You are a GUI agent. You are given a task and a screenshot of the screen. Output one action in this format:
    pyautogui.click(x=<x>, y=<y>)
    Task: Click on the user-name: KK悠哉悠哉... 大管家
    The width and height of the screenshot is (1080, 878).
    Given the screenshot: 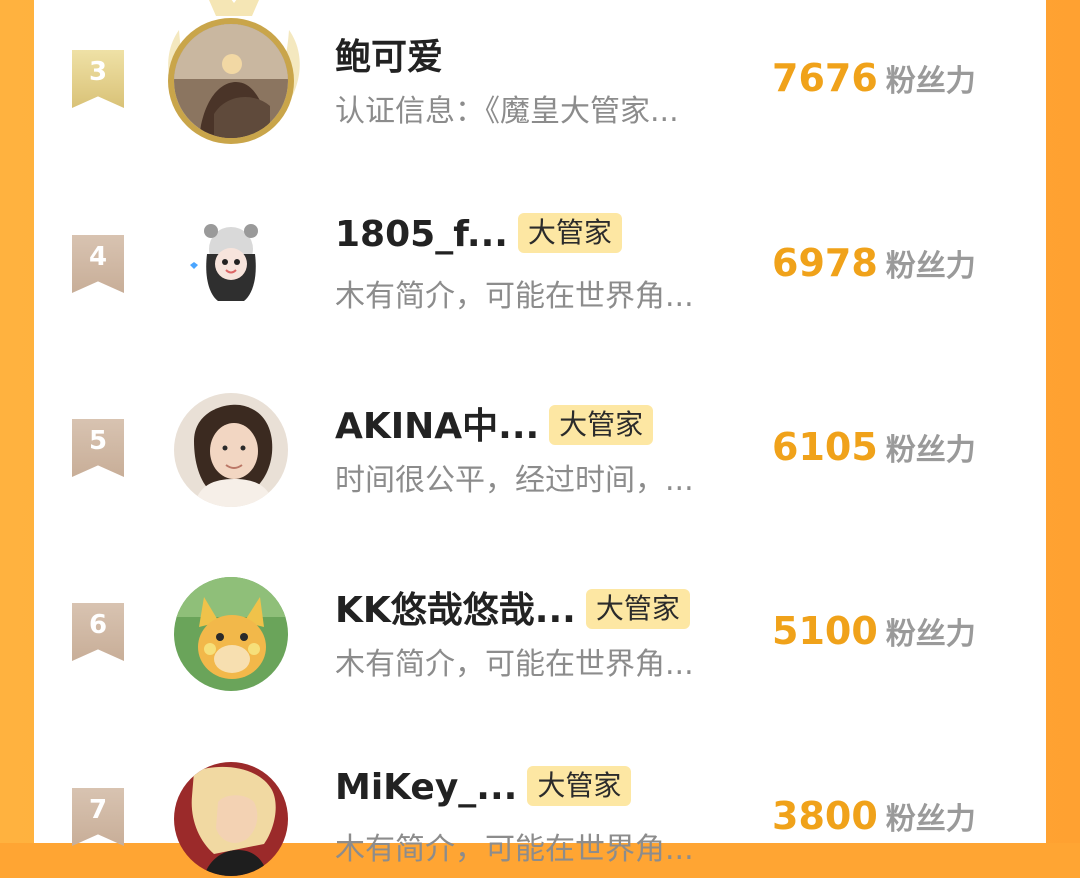 What is the action you would take?
    pyautogui.click(x=512, y=607)
    